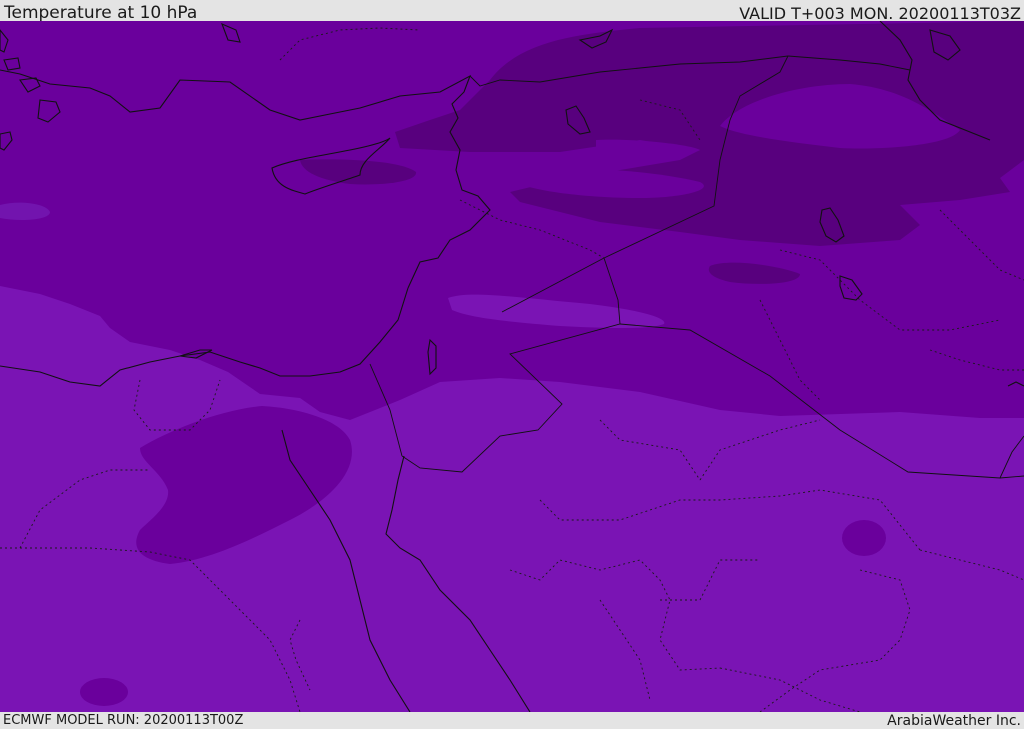 Image resolution: width=1024 pixels, height=729 pixels. I want to click on temp-band-mid-patch-saudi, so click(864, 538).